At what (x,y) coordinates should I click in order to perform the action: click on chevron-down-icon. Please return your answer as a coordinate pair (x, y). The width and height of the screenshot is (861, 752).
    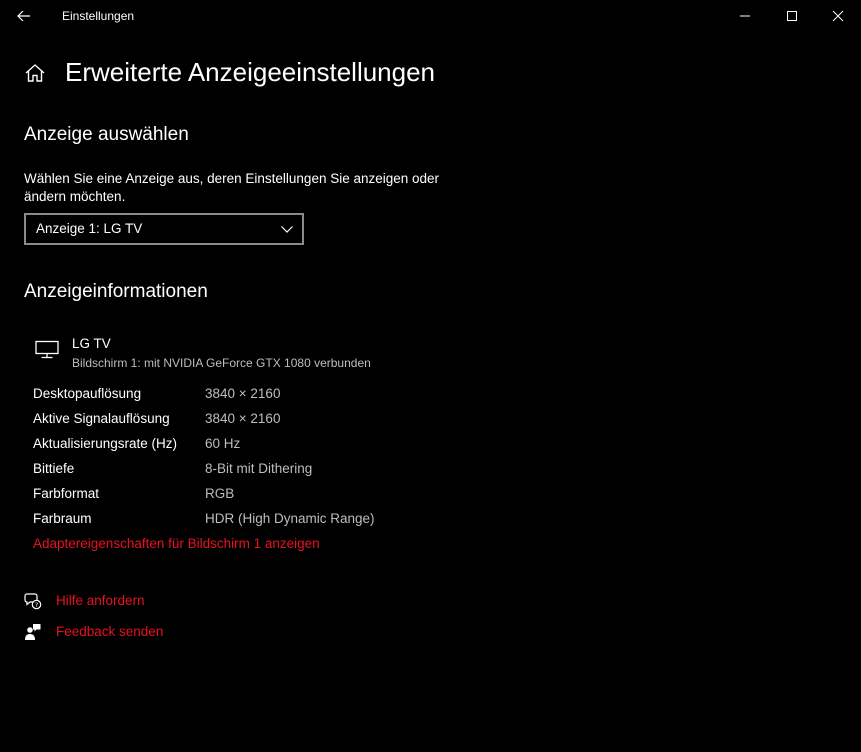
    Looking at the image, I should click on (287, 229).